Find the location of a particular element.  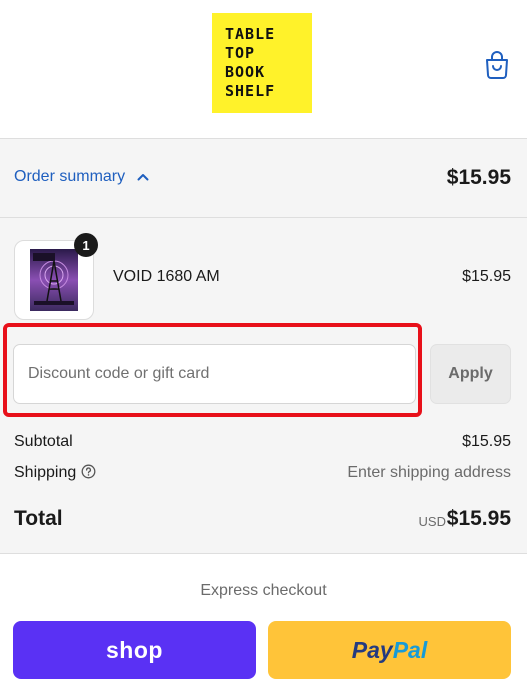

paypal-button: PayPal is located at coordinates (389, 650).